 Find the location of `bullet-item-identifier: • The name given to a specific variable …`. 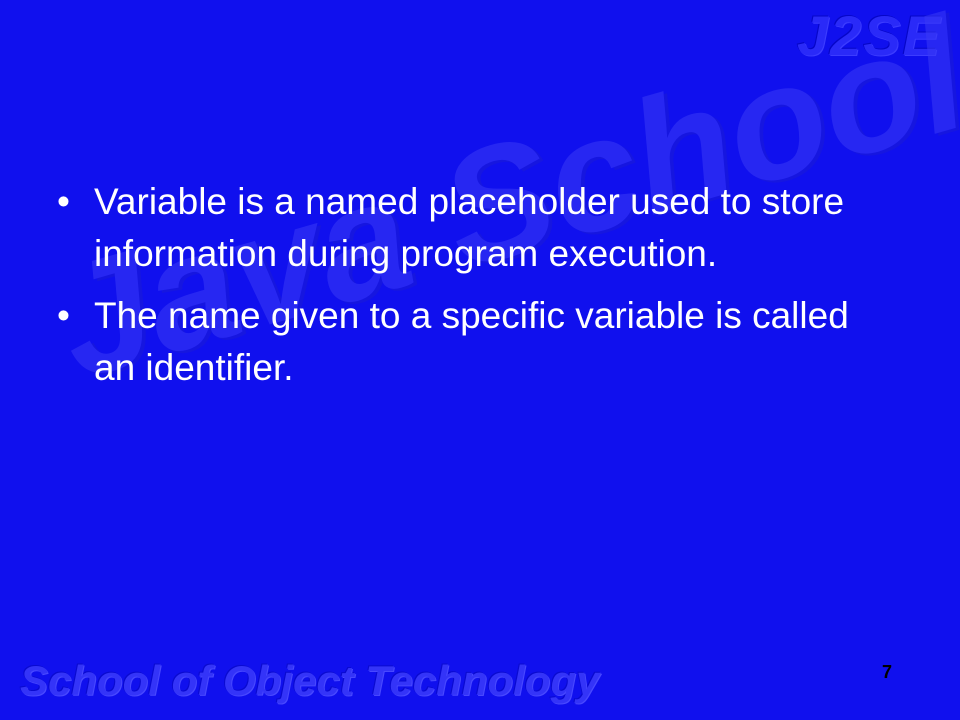

bullet-item-identifier: • The name given to a specific variable … is located at coordinates (464, 342).